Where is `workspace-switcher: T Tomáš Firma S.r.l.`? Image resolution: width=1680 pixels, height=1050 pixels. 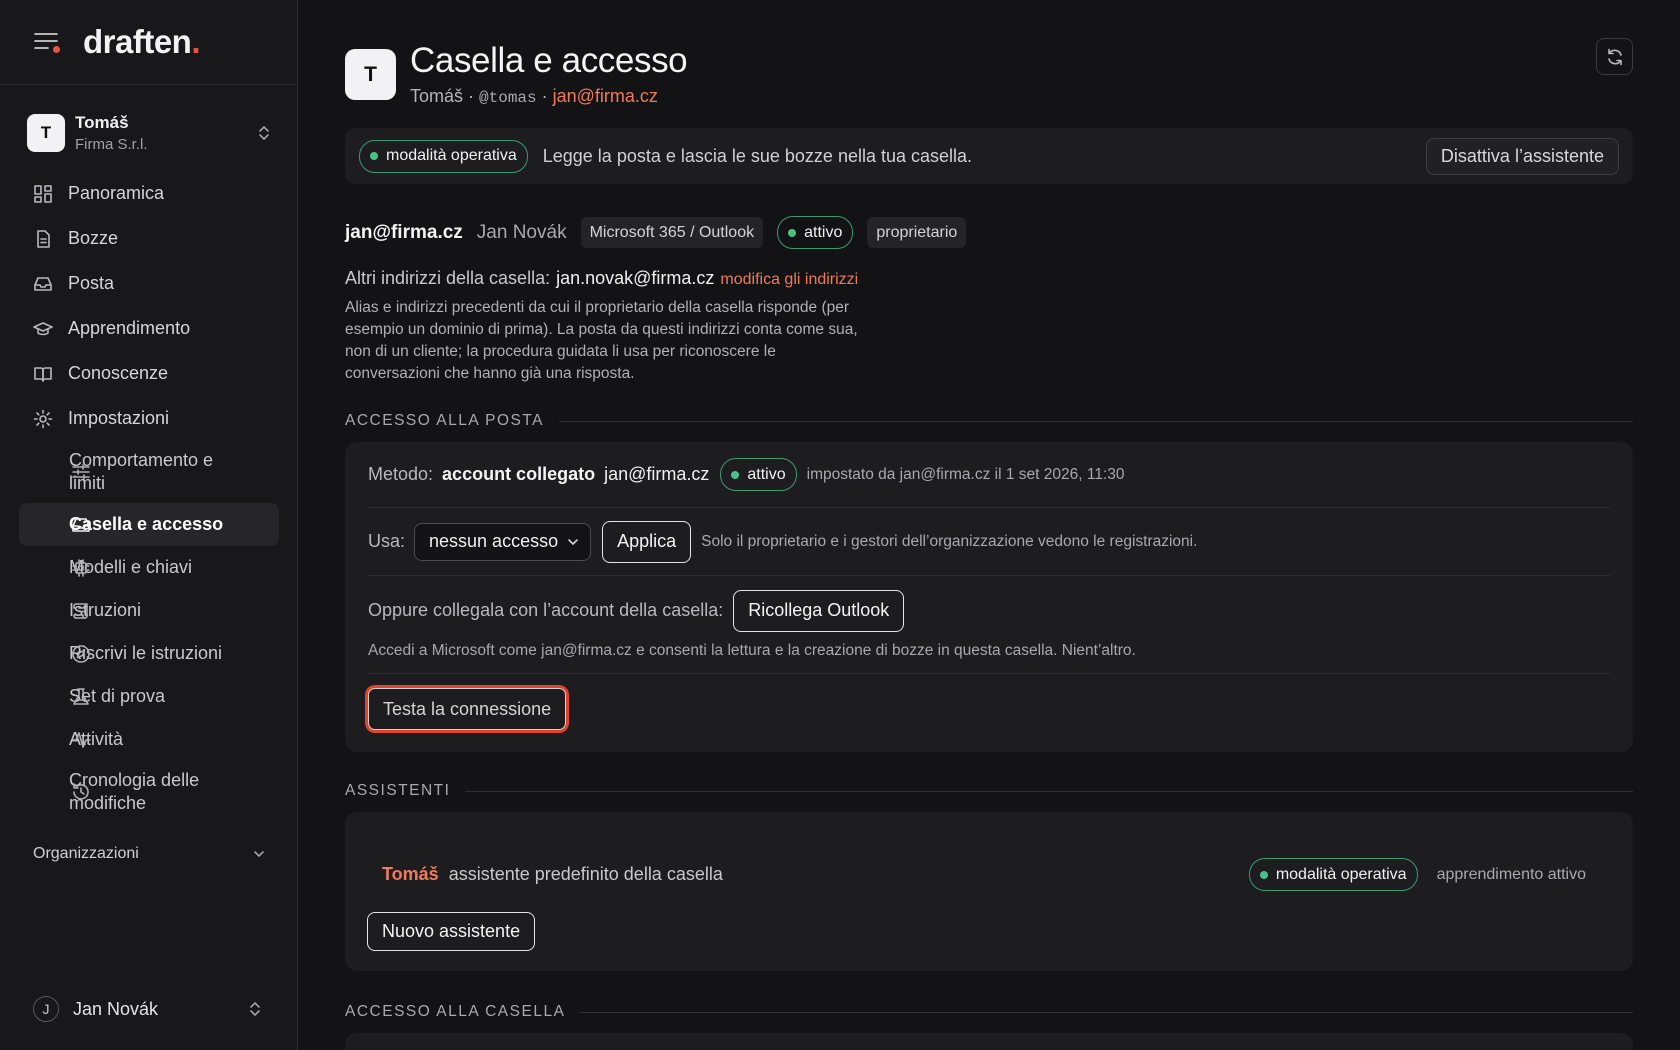 workspace-switcher: T Tomáš Firma S.r.l. is located at coordinates (149, 133).